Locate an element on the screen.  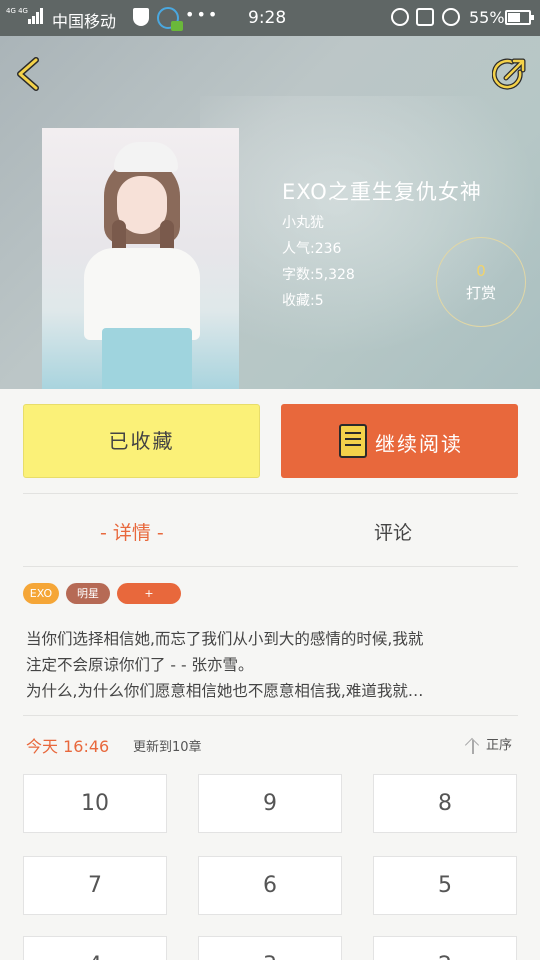
signal-icon is located at coordinates (35, 16).